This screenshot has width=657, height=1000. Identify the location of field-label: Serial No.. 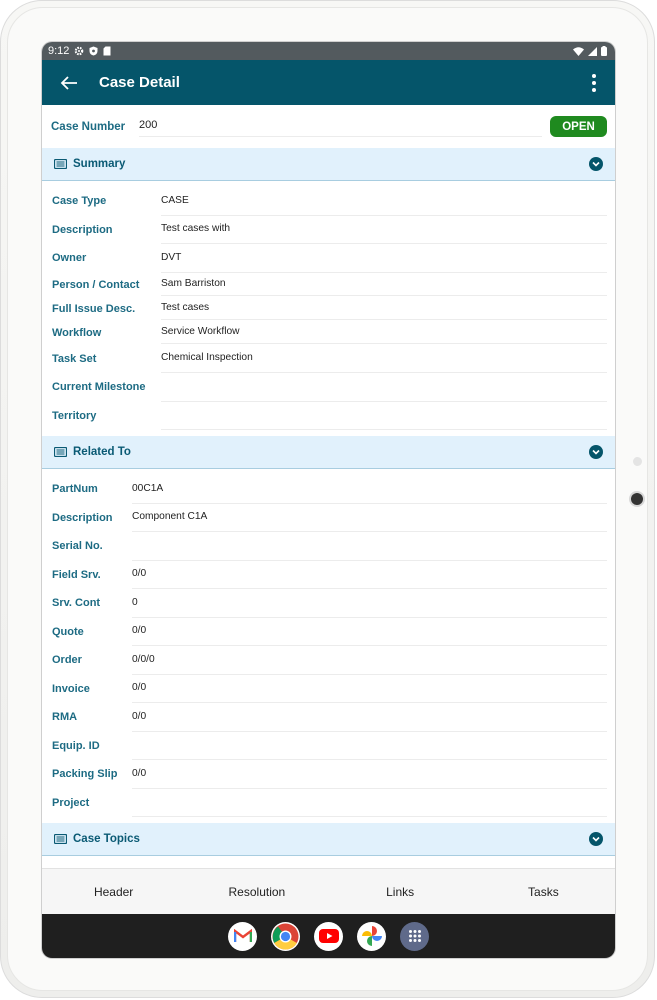
(77, 546).